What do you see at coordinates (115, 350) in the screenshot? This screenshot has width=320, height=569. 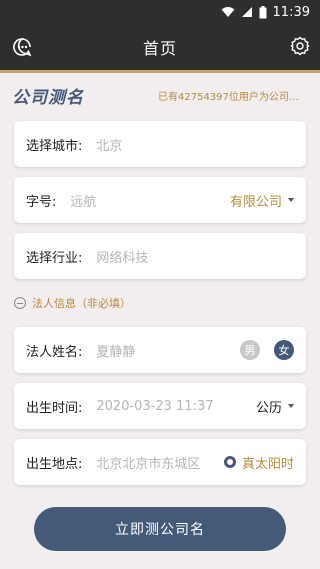 I see `legal-person-input: 夏静静` at bounding box center [115, 350].